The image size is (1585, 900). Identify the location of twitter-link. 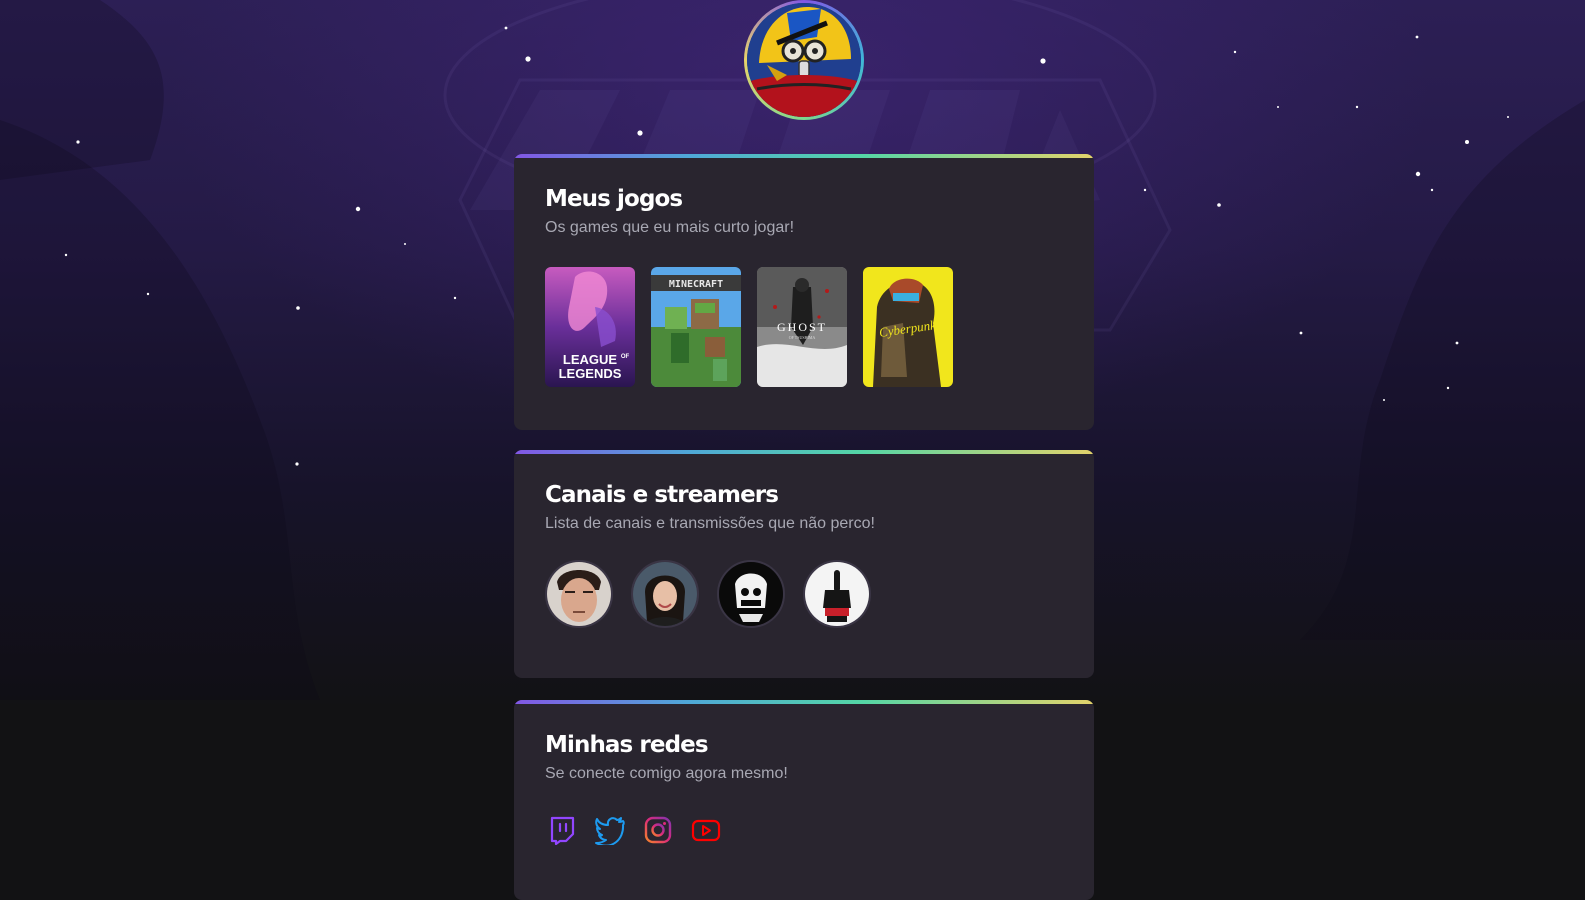
(610, 830).